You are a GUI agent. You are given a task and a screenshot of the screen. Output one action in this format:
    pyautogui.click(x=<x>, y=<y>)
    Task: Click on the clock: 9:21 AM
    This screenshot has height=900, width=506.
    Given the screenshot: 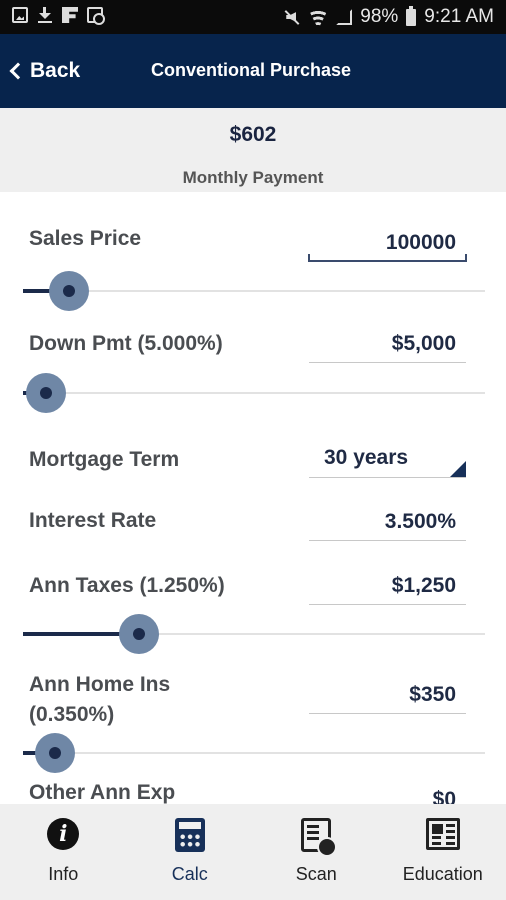 What is the action you would take?
    pyautogui.click(x=459, y=16)
    